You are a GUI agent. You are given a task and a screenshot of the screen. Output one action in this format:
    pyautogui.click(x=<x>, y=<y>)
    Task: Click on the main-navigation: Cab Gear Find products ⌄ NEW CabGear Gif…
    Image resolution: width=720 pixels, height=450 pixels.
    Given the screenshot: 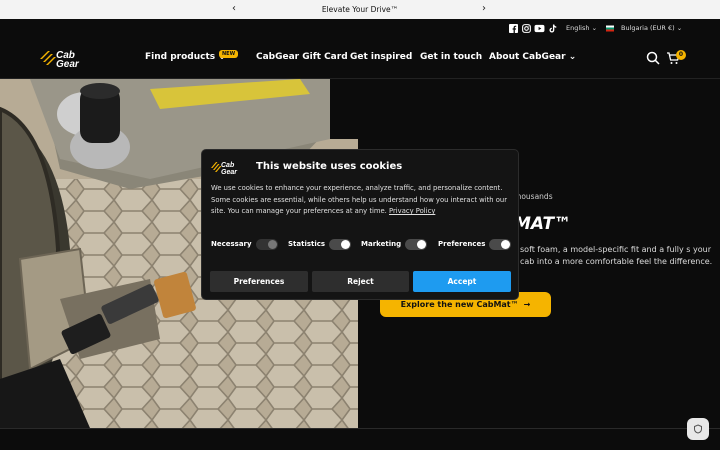 What is the action you would take?
    pyautogui.click(x=360, y=59)
    